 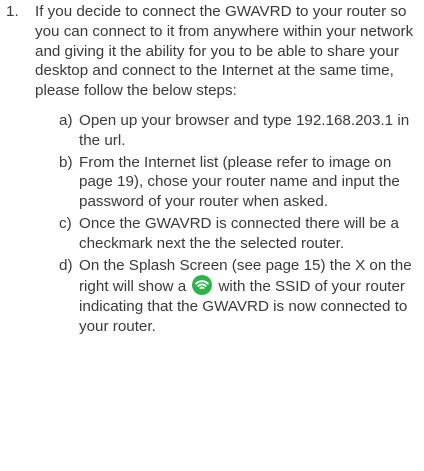 What do you see at coordinates (66, 265) in the screenshot?
I see `step-marker: d)` at bounding box center [66, 265].